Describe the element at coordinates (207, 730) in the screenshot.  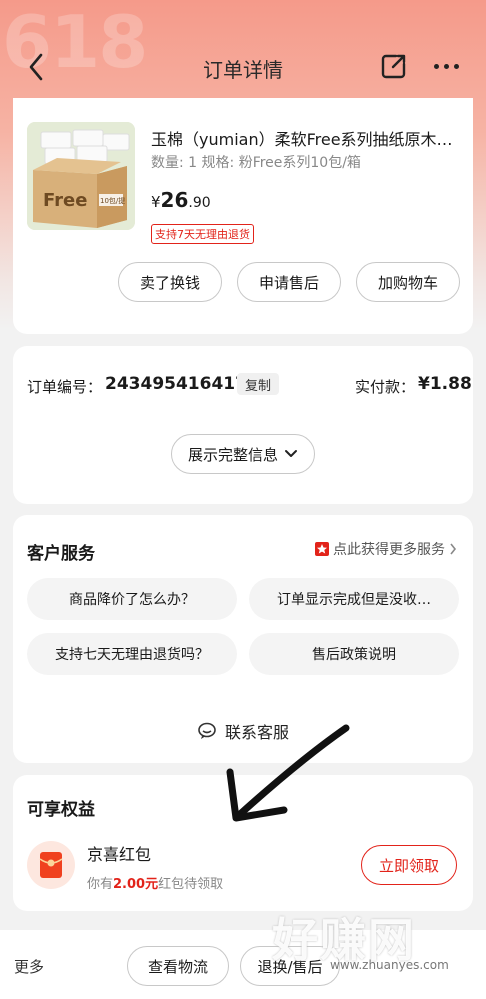
I see `customer-service-icon` at that location.